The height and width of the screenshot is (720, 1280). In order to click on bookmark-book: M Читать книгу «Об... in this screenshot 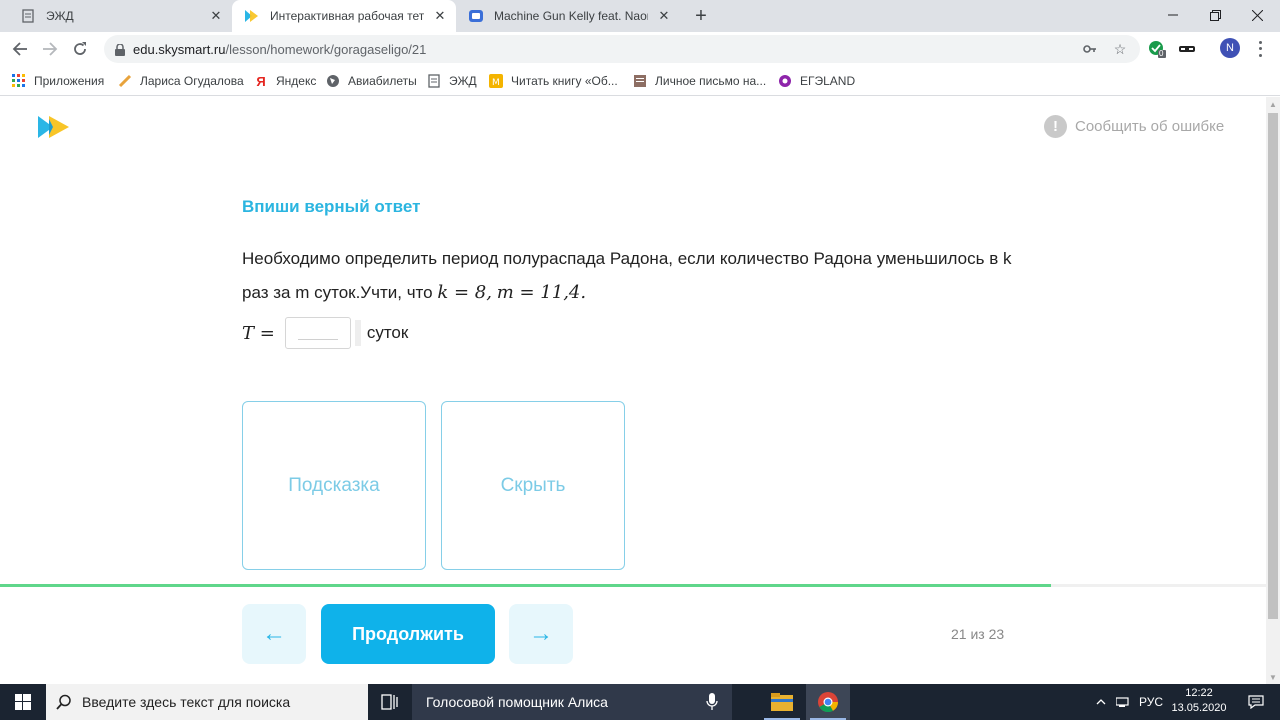, I will do `click(553, 81)`.